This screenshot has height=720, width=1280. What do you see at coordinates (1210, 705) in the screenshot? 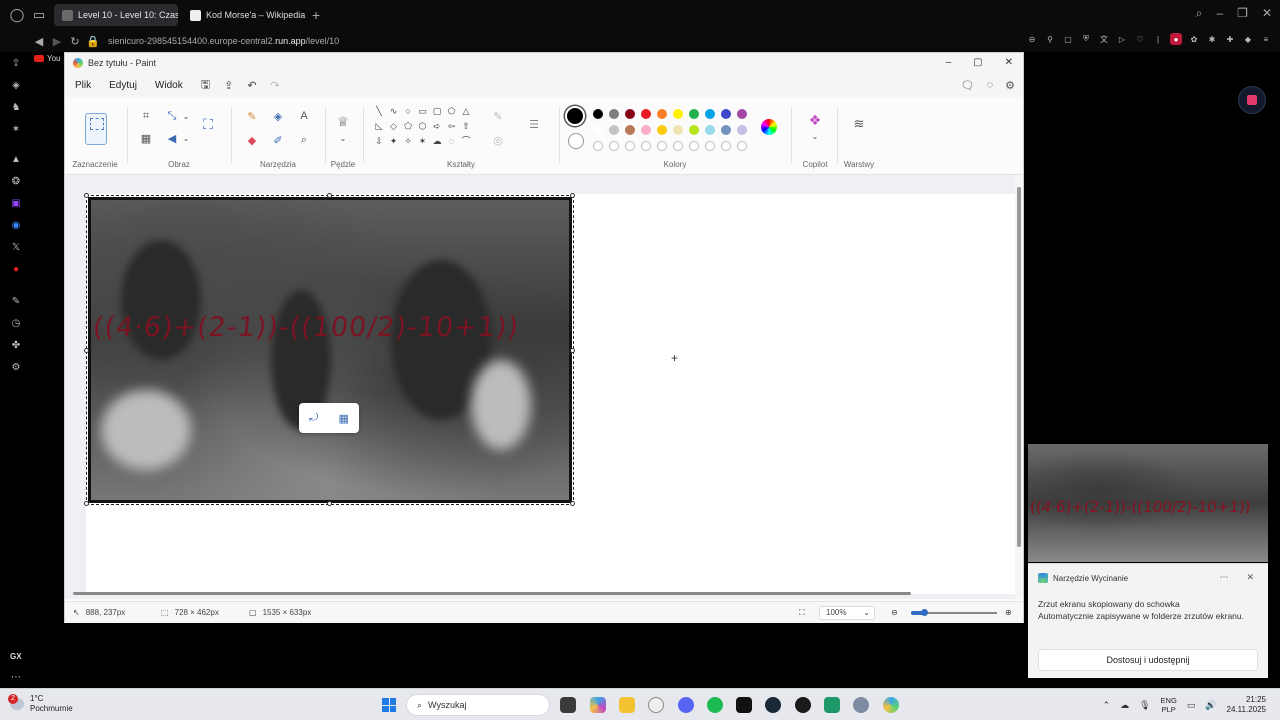
I see `volume-icon: 🔊` at bounding box center [1210, 705].